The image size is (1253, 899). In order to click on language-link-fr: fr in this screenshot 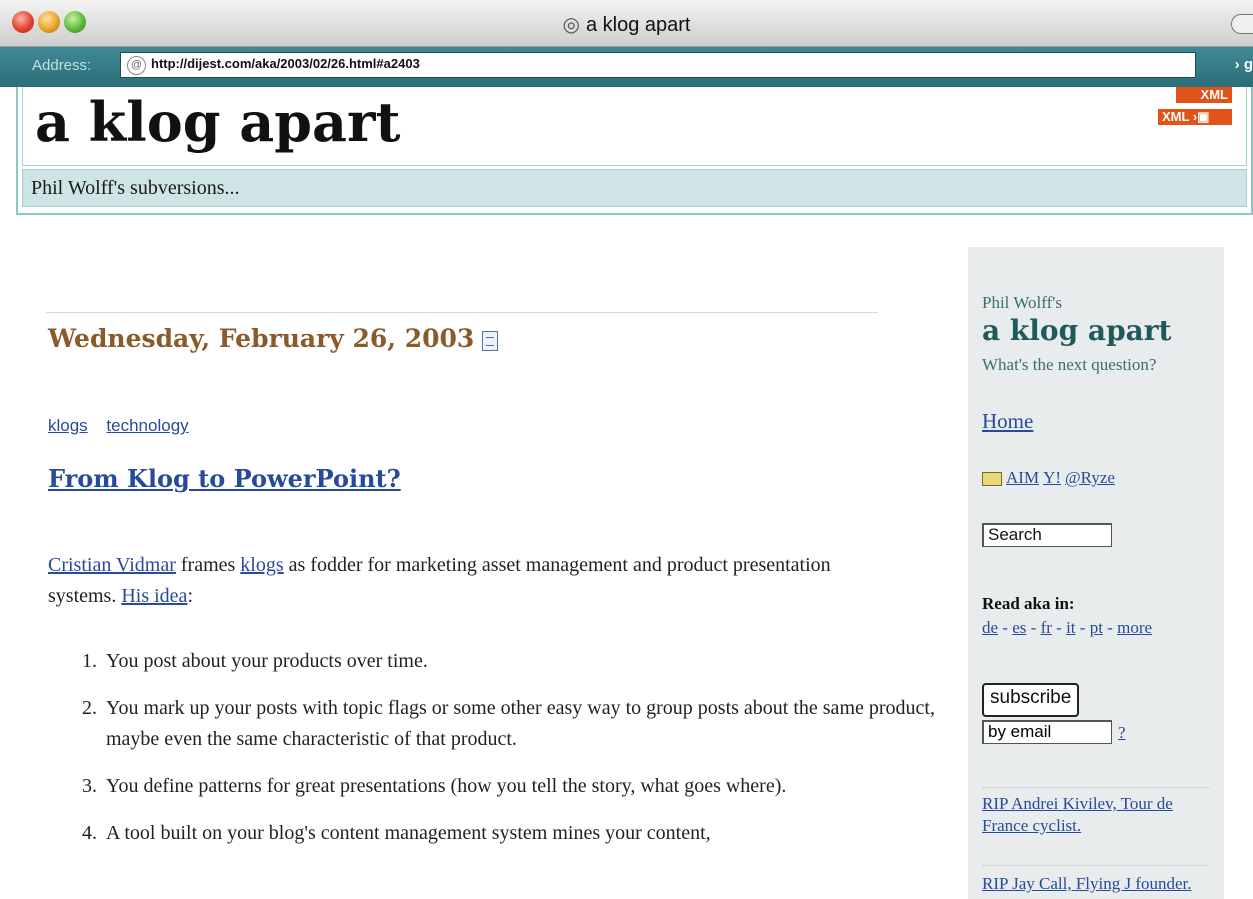, I will do `click(1046, 627)`.